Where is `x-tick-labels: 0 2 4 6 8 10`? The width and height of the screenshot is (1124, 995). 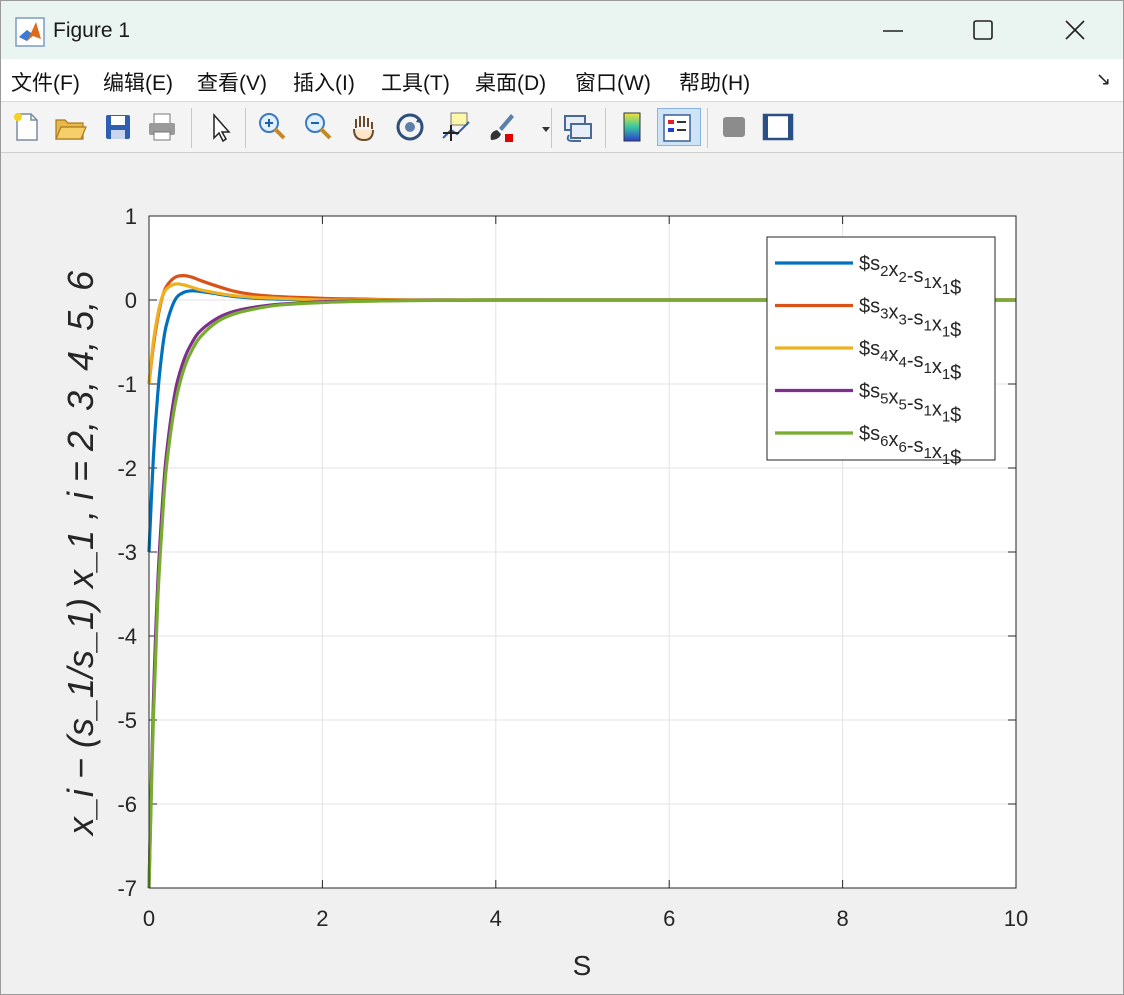 x-tick-labels: 0 2 4 6 8 10 is located at coordinates (585, 918).